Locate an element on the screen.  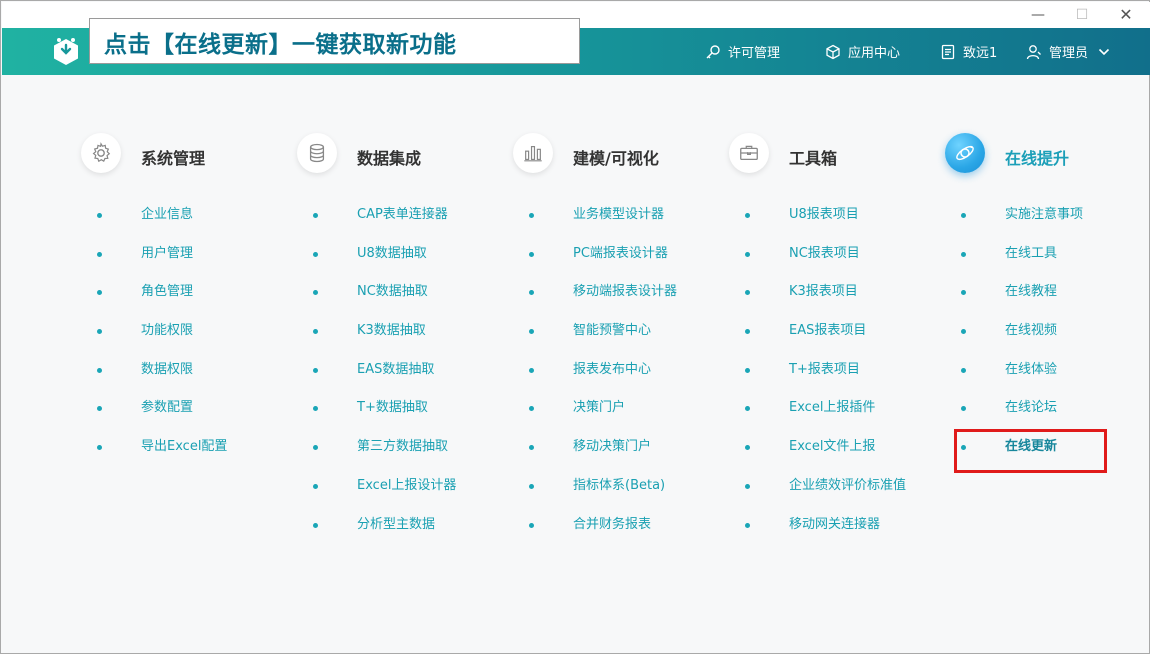
menu-item: 第三方数据抽取 is located at coordinates (405, 458).